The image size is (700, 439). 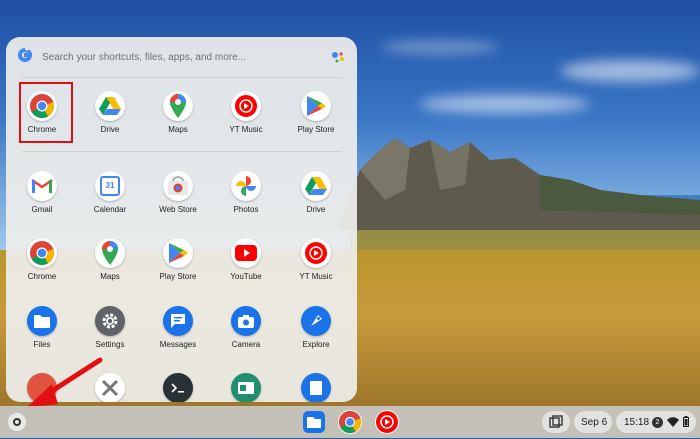 I want to click on app-tile-web-store: Web Store, so click(x=178, y=194).